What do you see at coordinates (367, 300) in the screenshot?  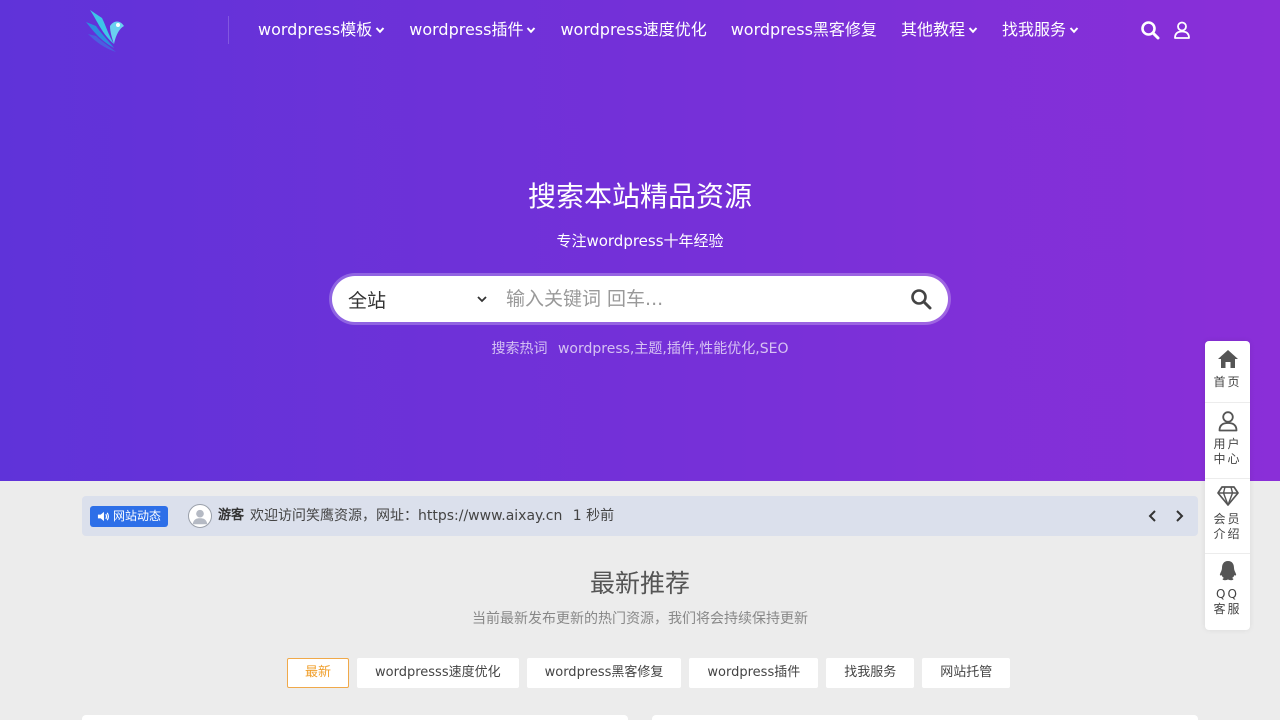 I see `search-scope-value: 全站` at bounding box center [367, 300].